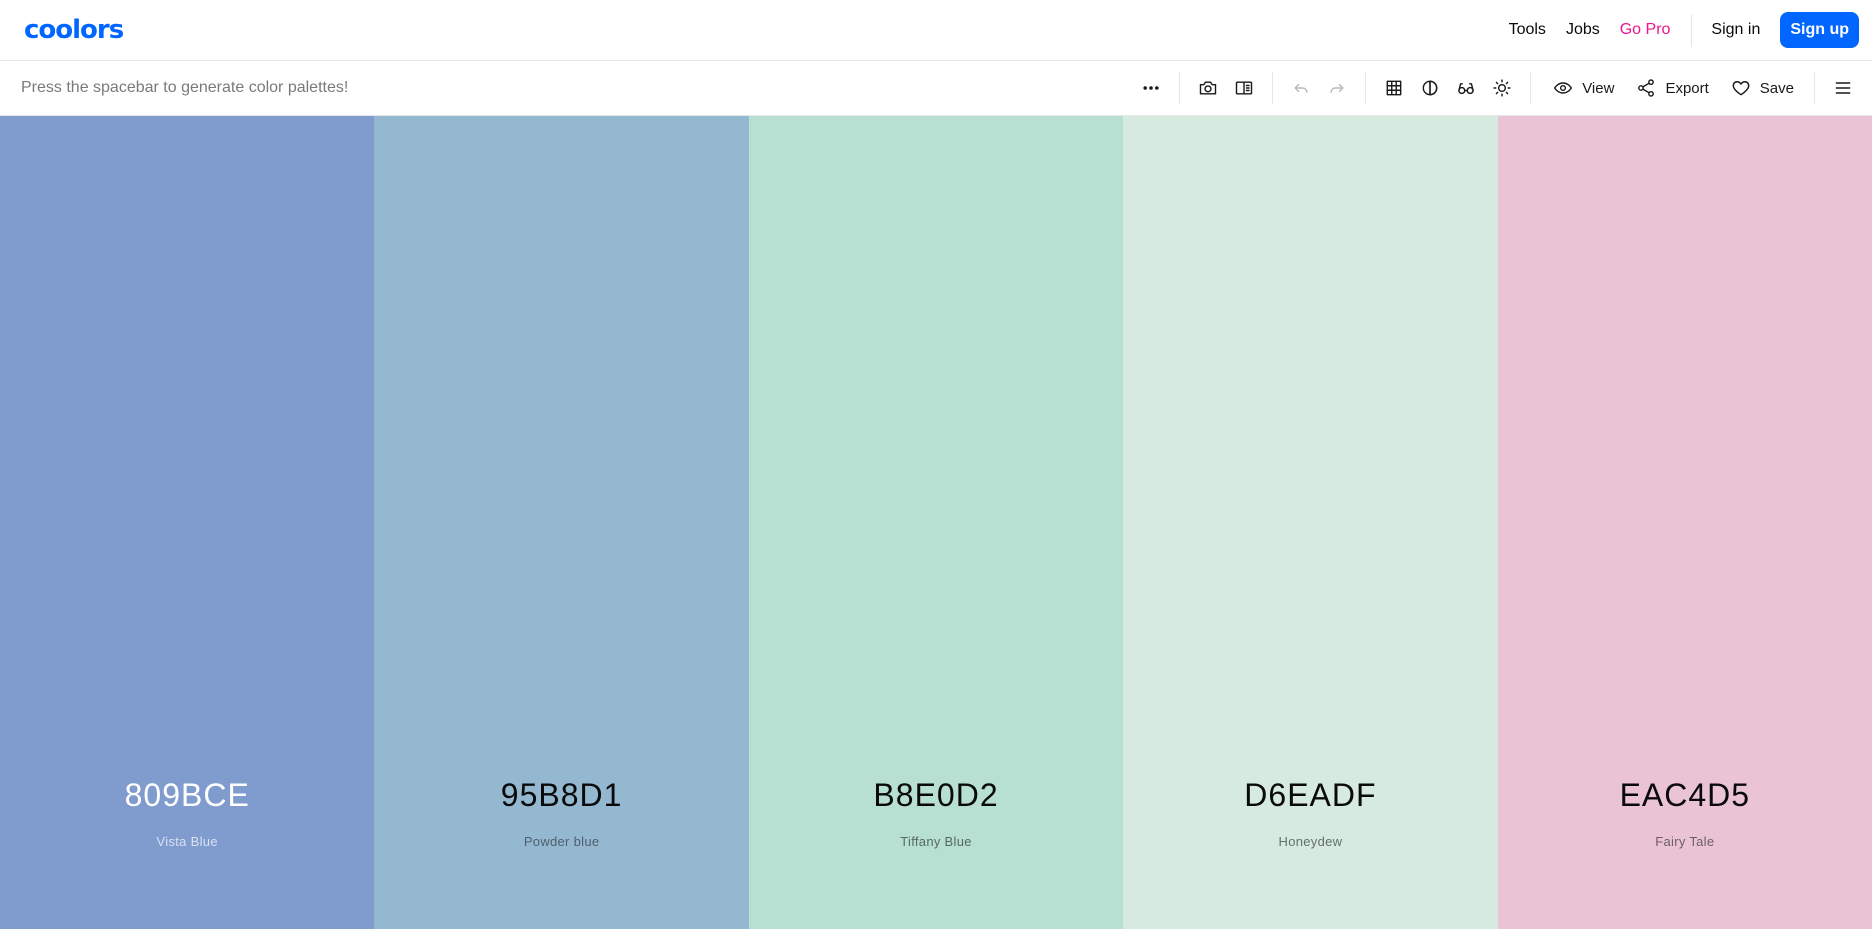 This screenshot has width=1872, height=929. Describe the element at coordinates (561, 841) in the screenshot. I see `swatch-color-name: Powder blue` at that location.